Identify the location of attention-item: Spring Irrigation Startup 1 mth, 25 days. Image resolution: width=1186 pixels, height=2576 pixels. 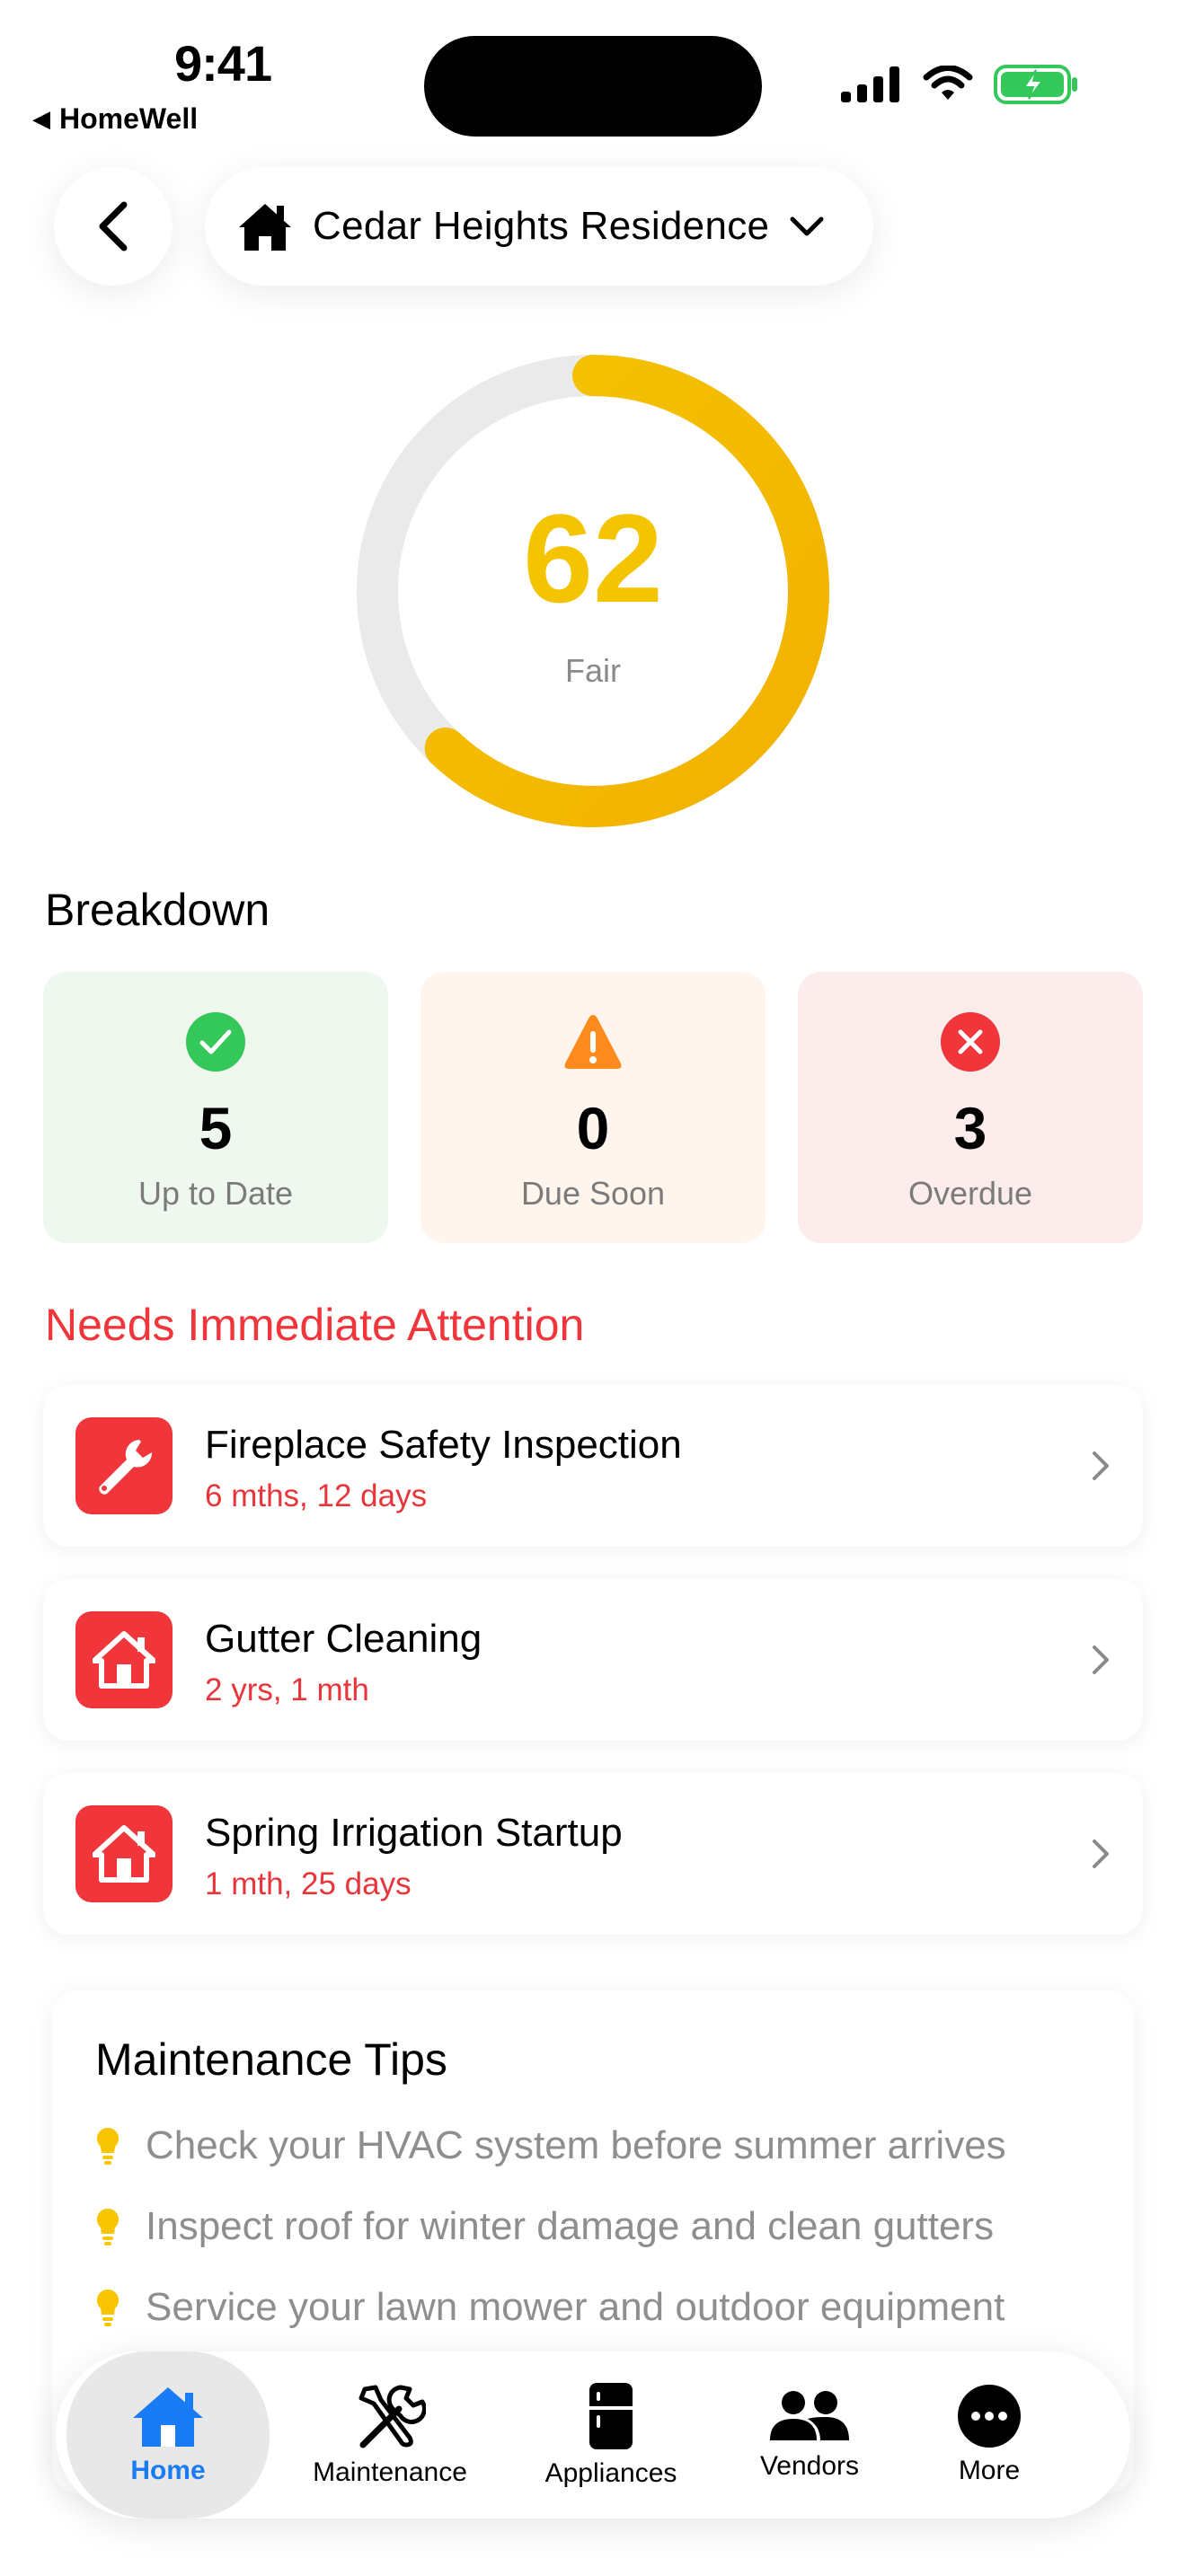
(593, 1854).